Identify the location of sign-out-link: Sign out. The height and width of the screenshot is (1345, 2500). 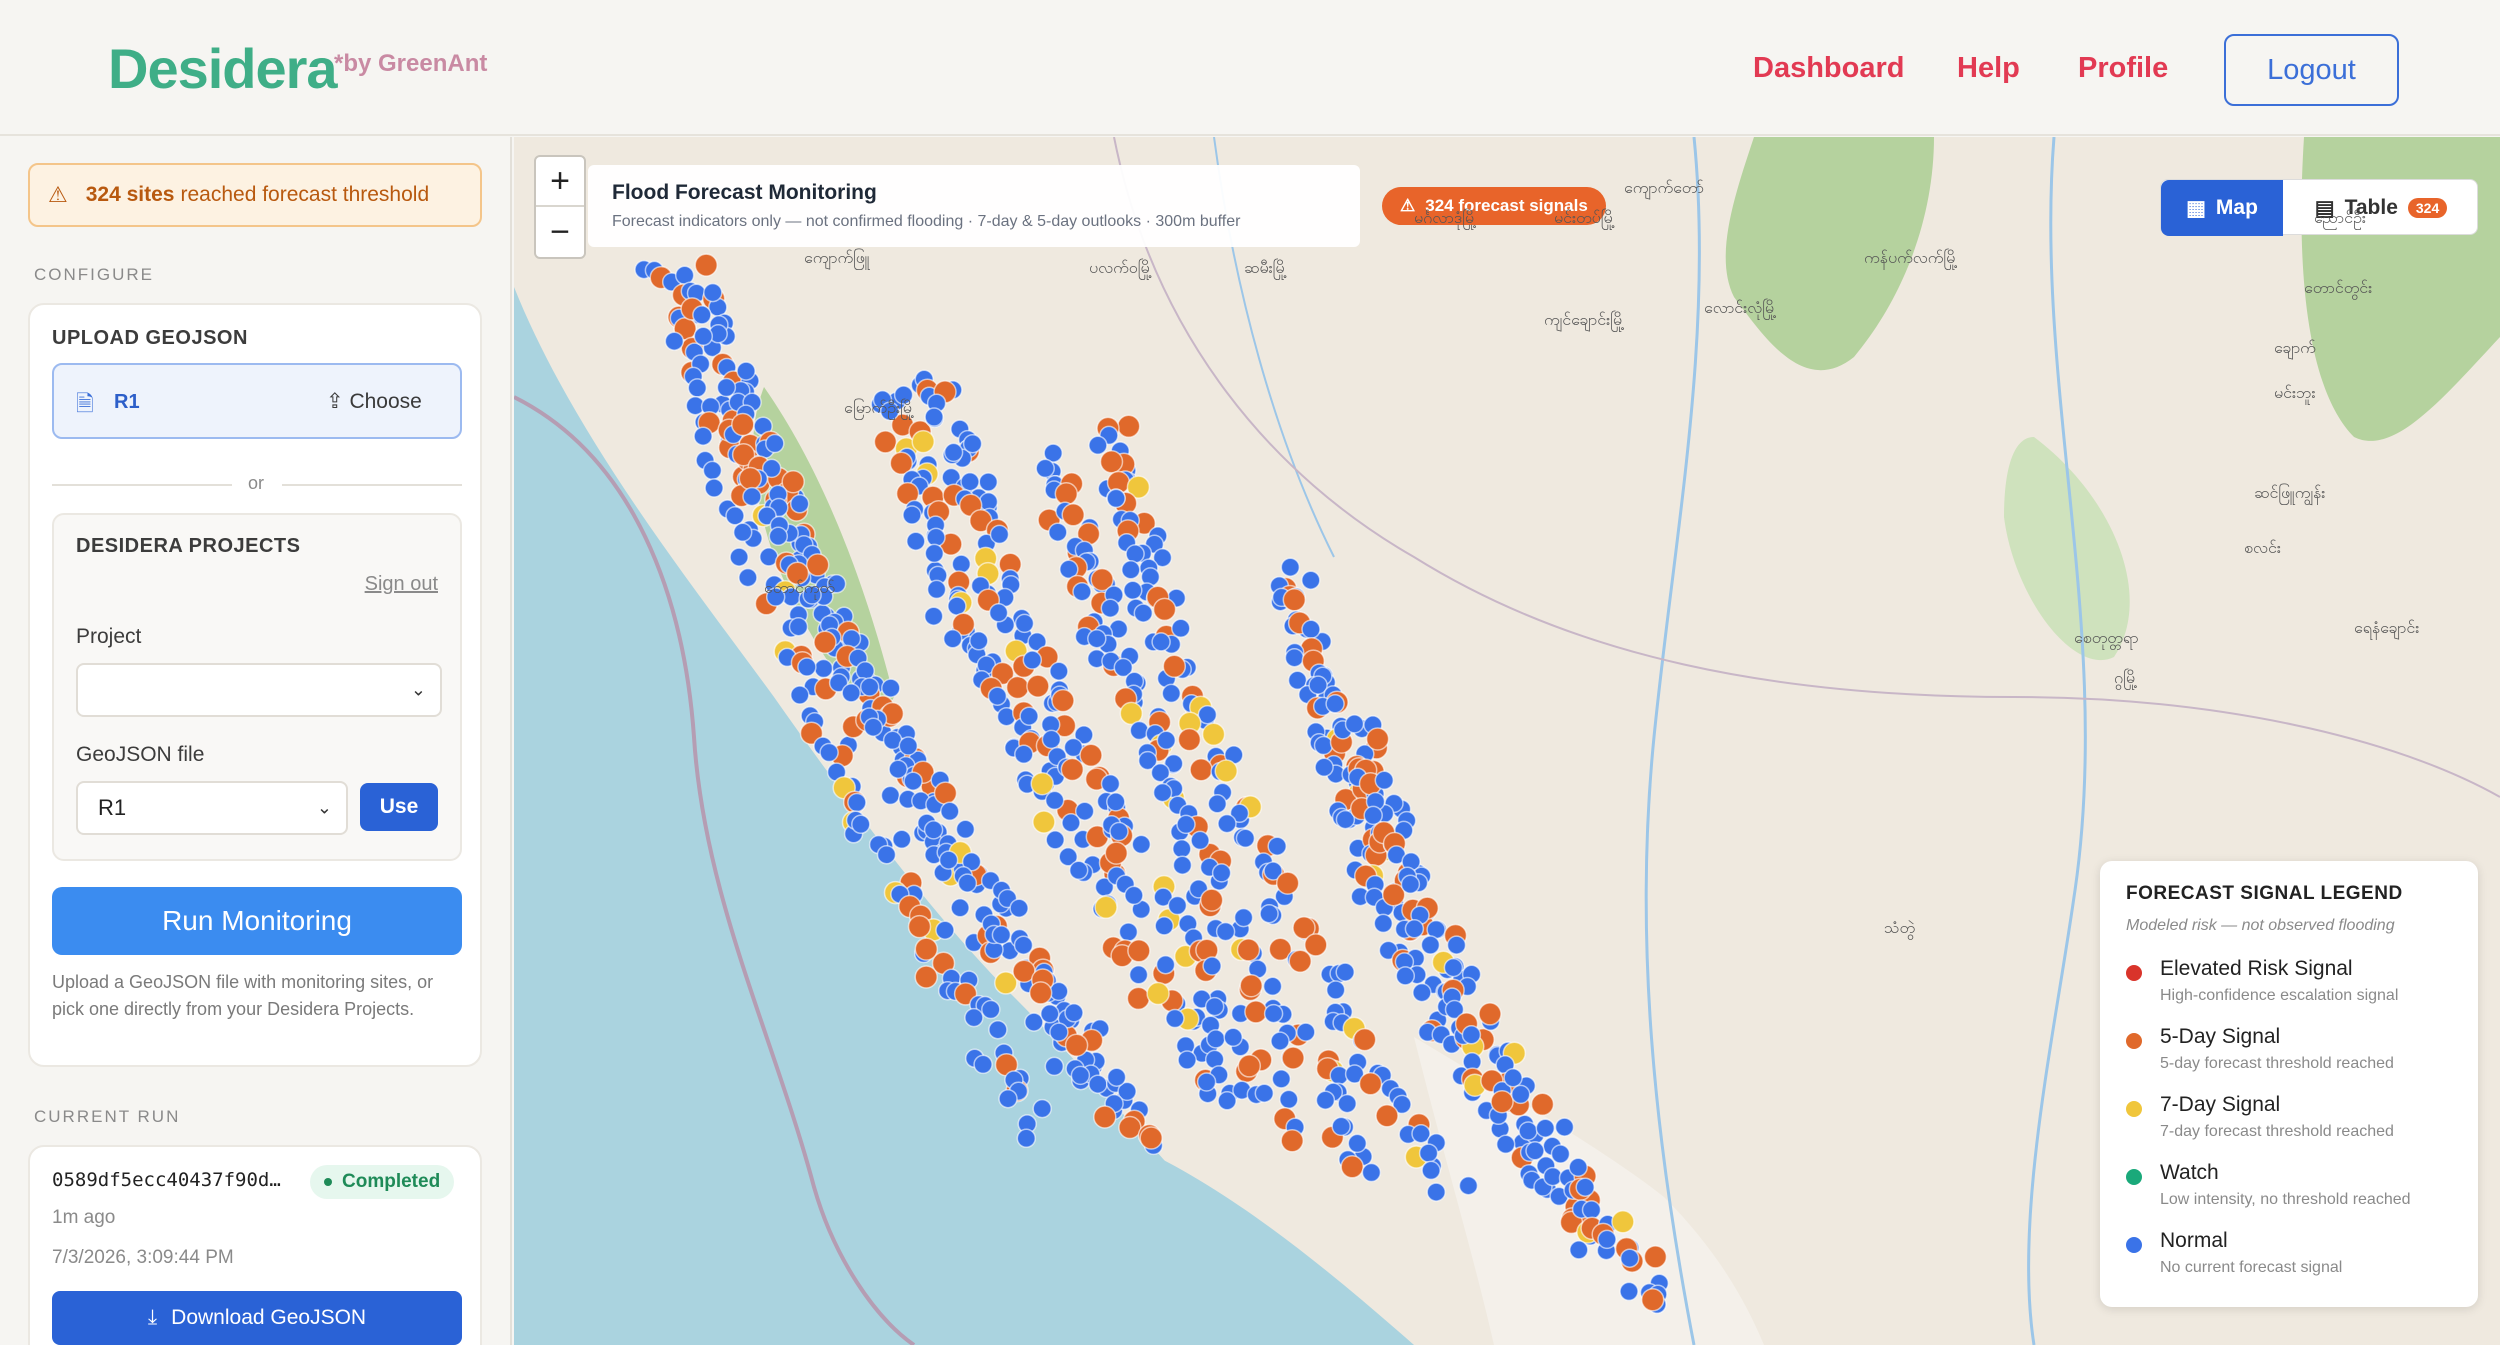
(401, 584).